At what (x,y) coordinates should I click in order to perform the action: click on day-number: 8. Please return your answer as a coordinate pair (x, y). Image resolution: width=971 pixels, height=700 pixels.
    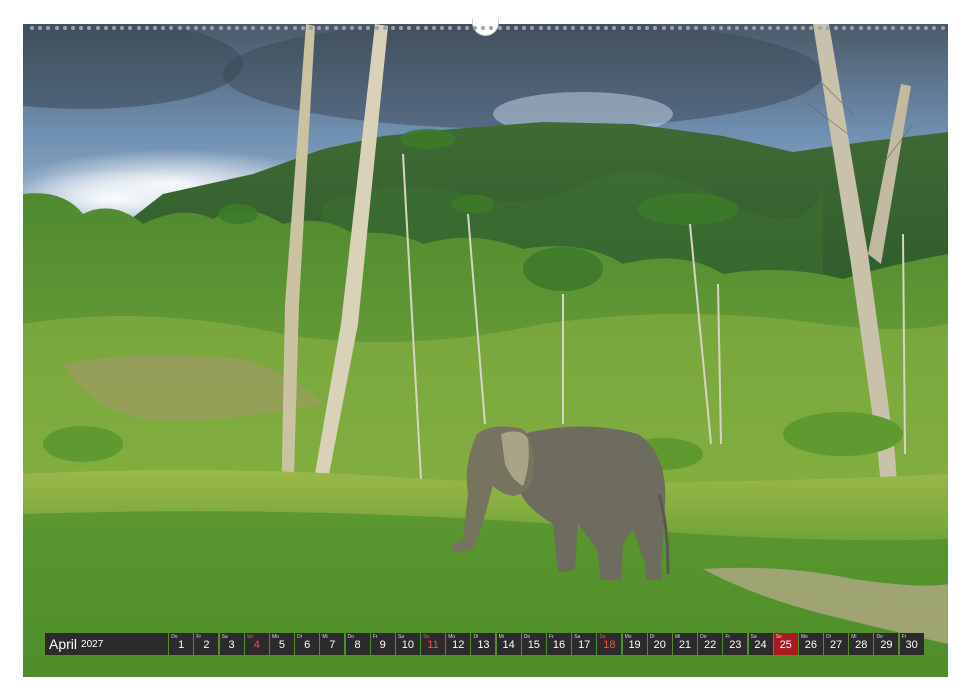
    Looking at the image, I should click on (357, 645).